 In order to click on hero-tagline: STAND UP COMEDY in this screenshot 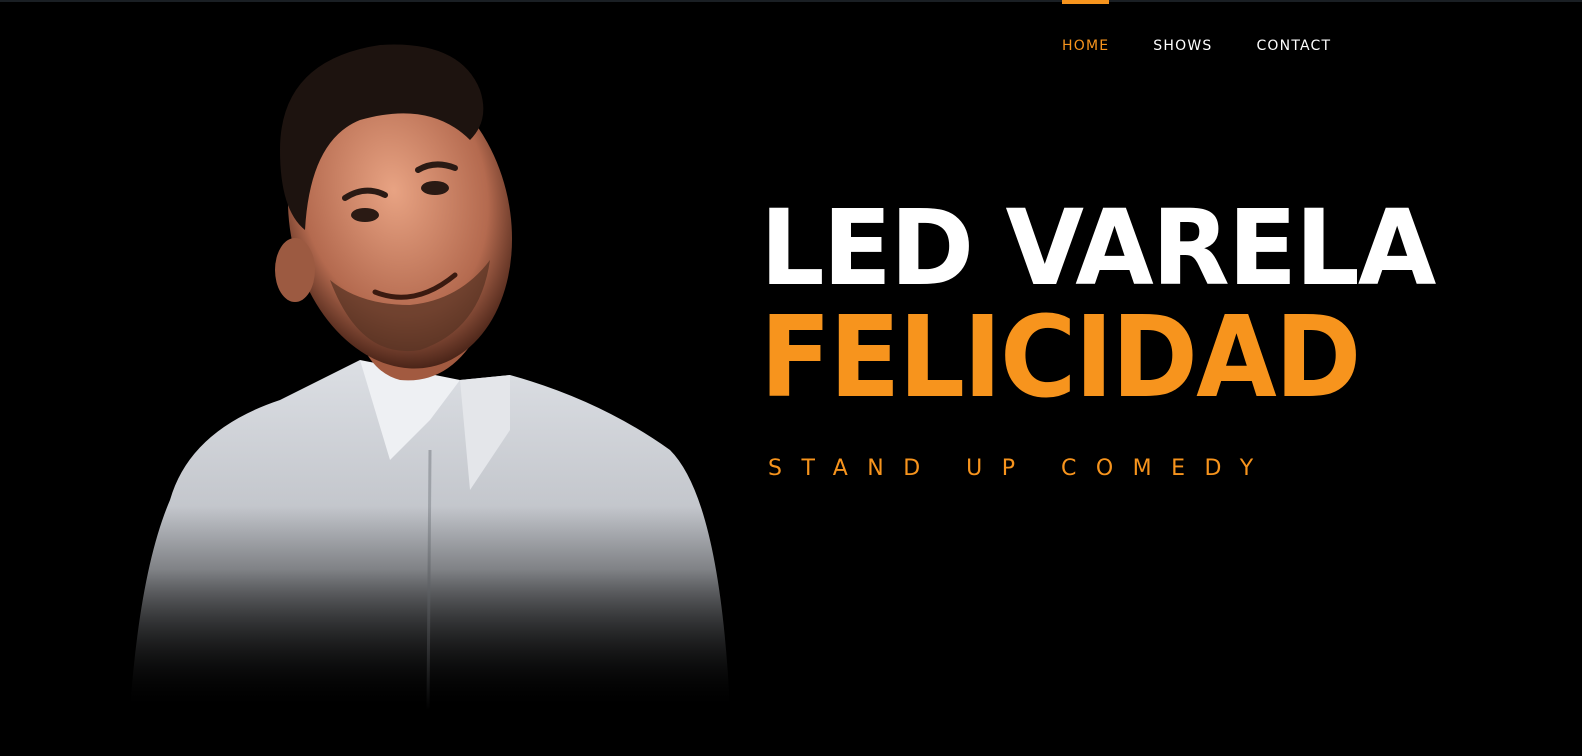, I will do `click(1020, 468)`.